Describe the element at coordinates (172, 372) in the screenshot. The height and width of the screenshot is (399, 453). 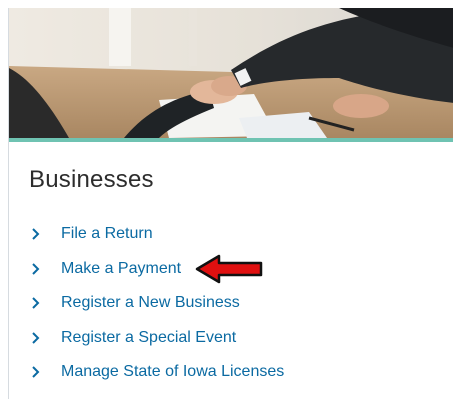
I see `link-label: Manage State of Iowa Licenses` at that location.